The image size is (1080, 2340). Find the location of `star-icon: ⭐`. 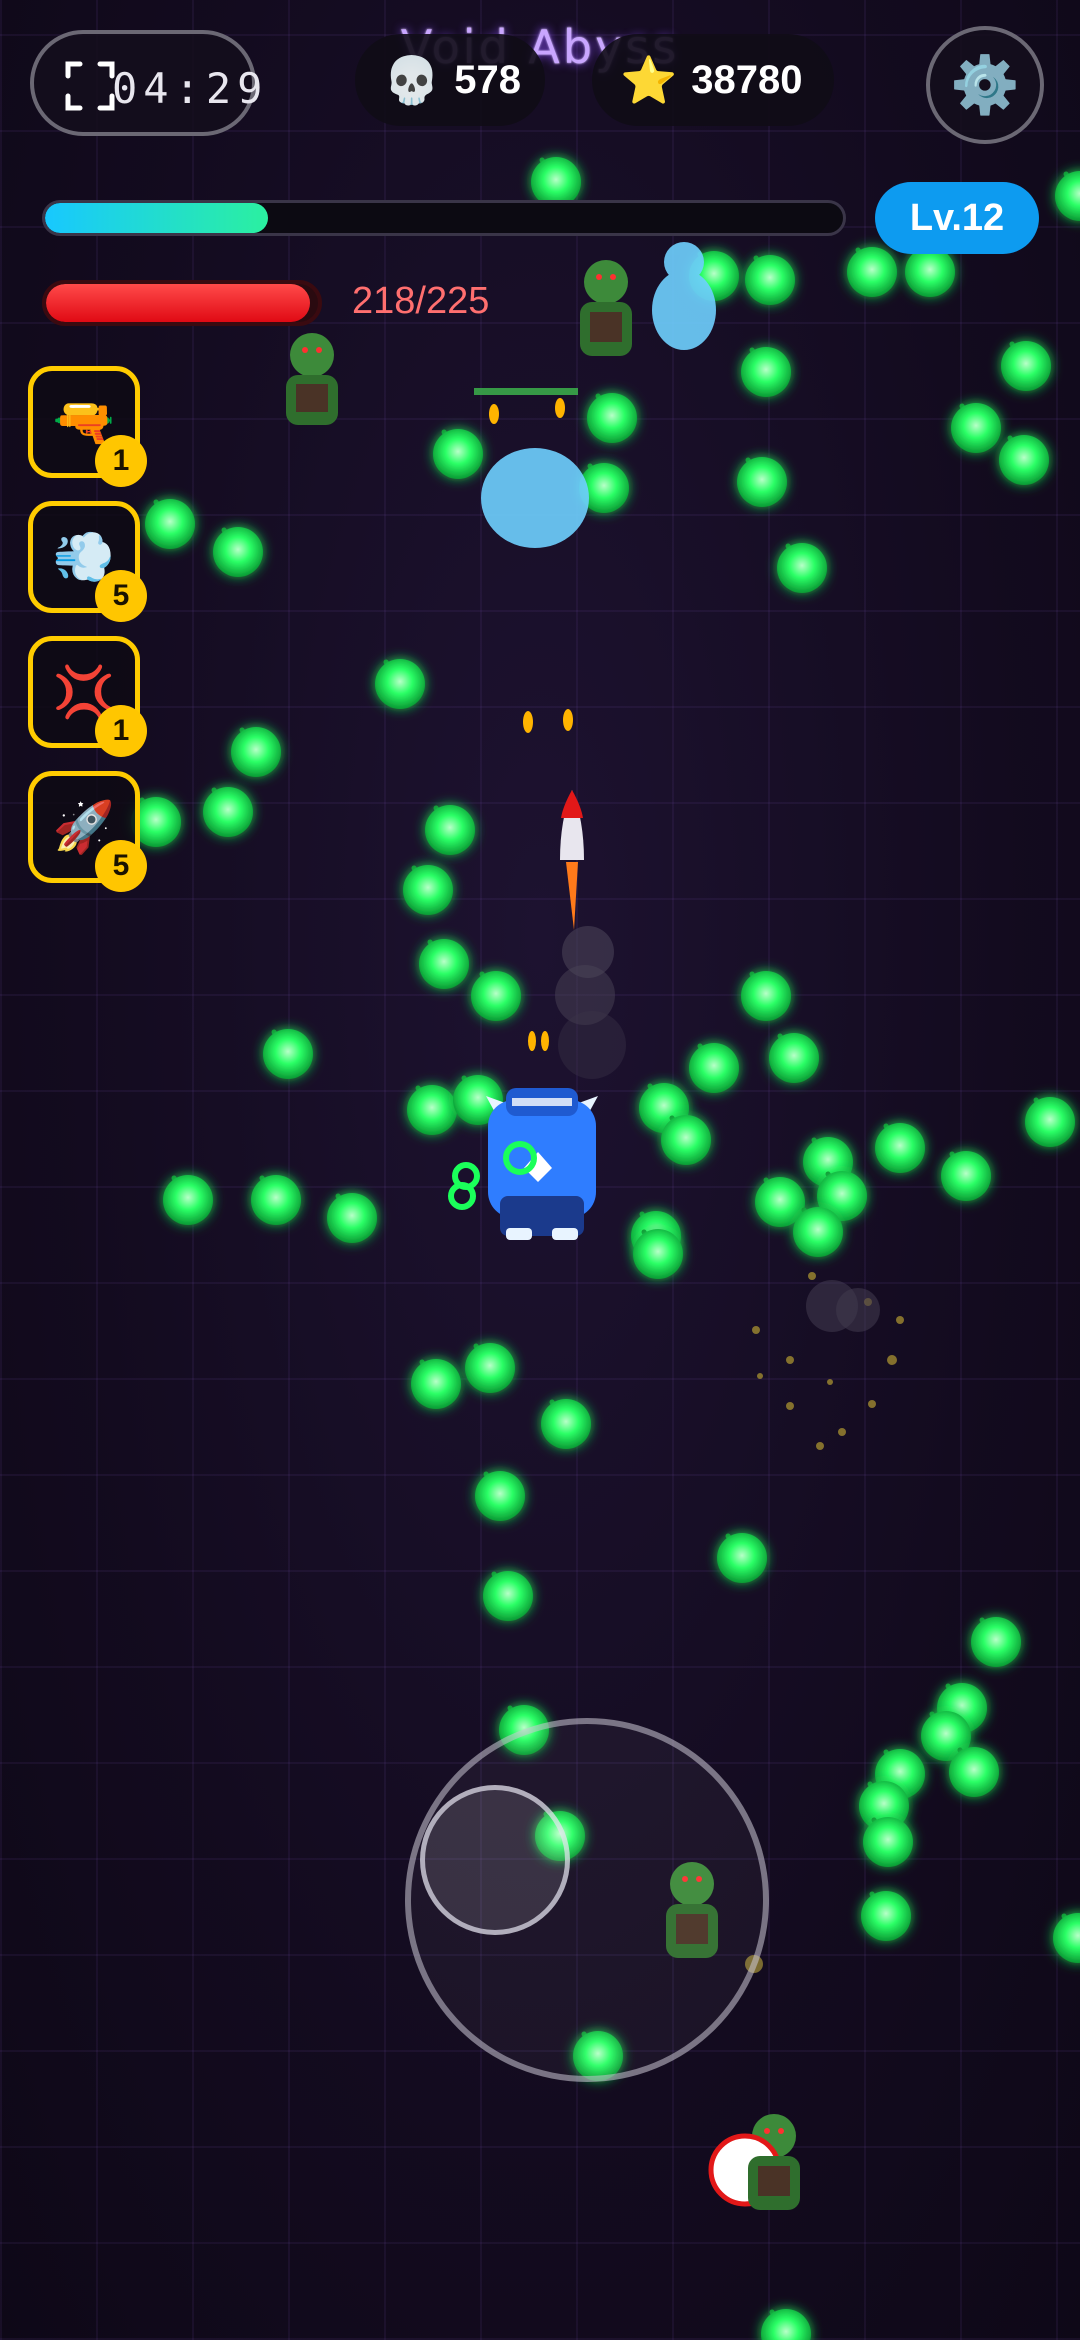

star-icon: ⭐ is located at coordinates (649, 79).